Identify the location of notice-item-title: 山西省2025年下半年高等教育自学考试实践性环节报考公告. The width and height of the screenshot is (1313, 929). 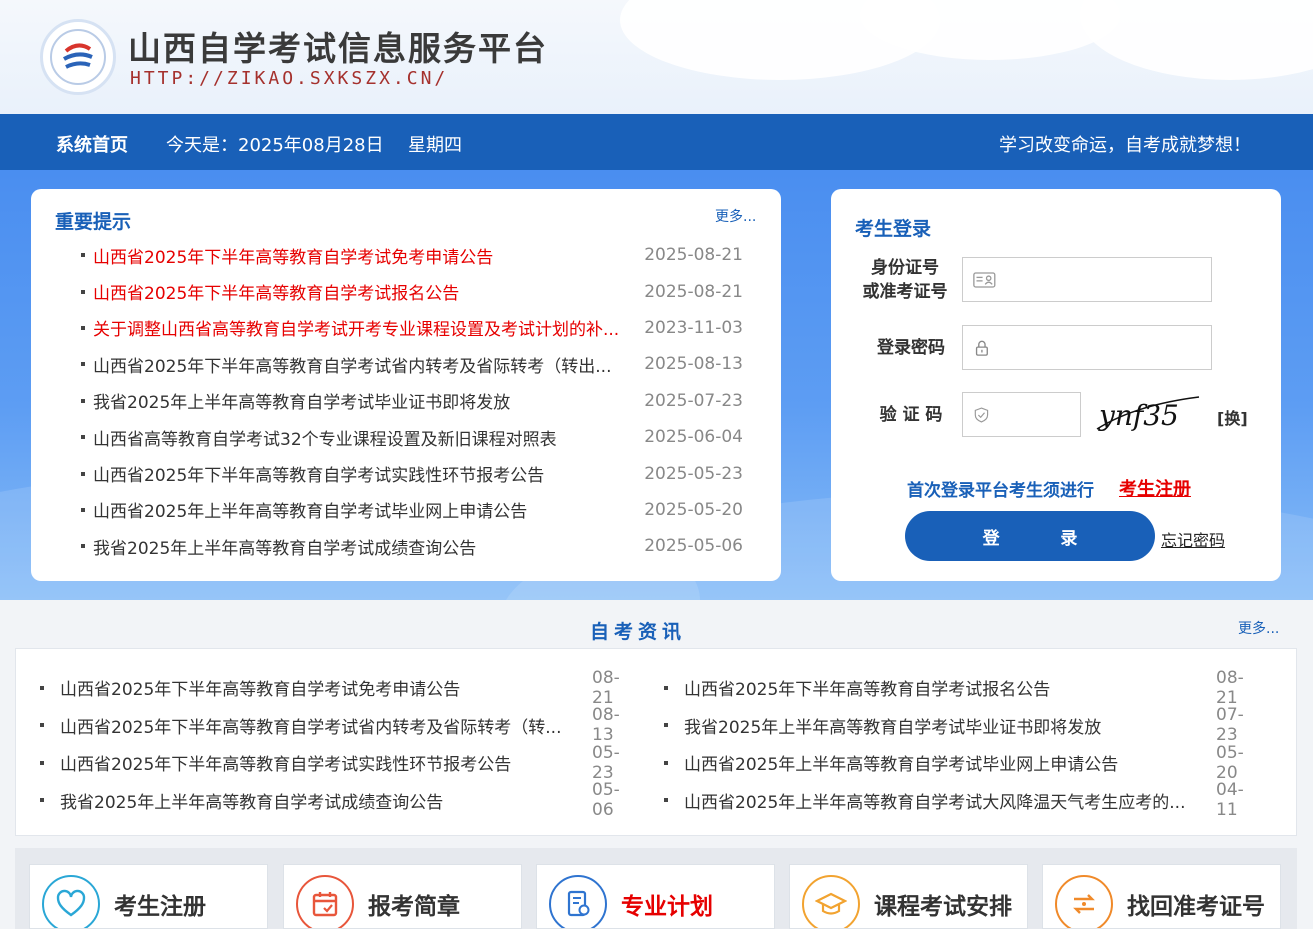
(363, 473).